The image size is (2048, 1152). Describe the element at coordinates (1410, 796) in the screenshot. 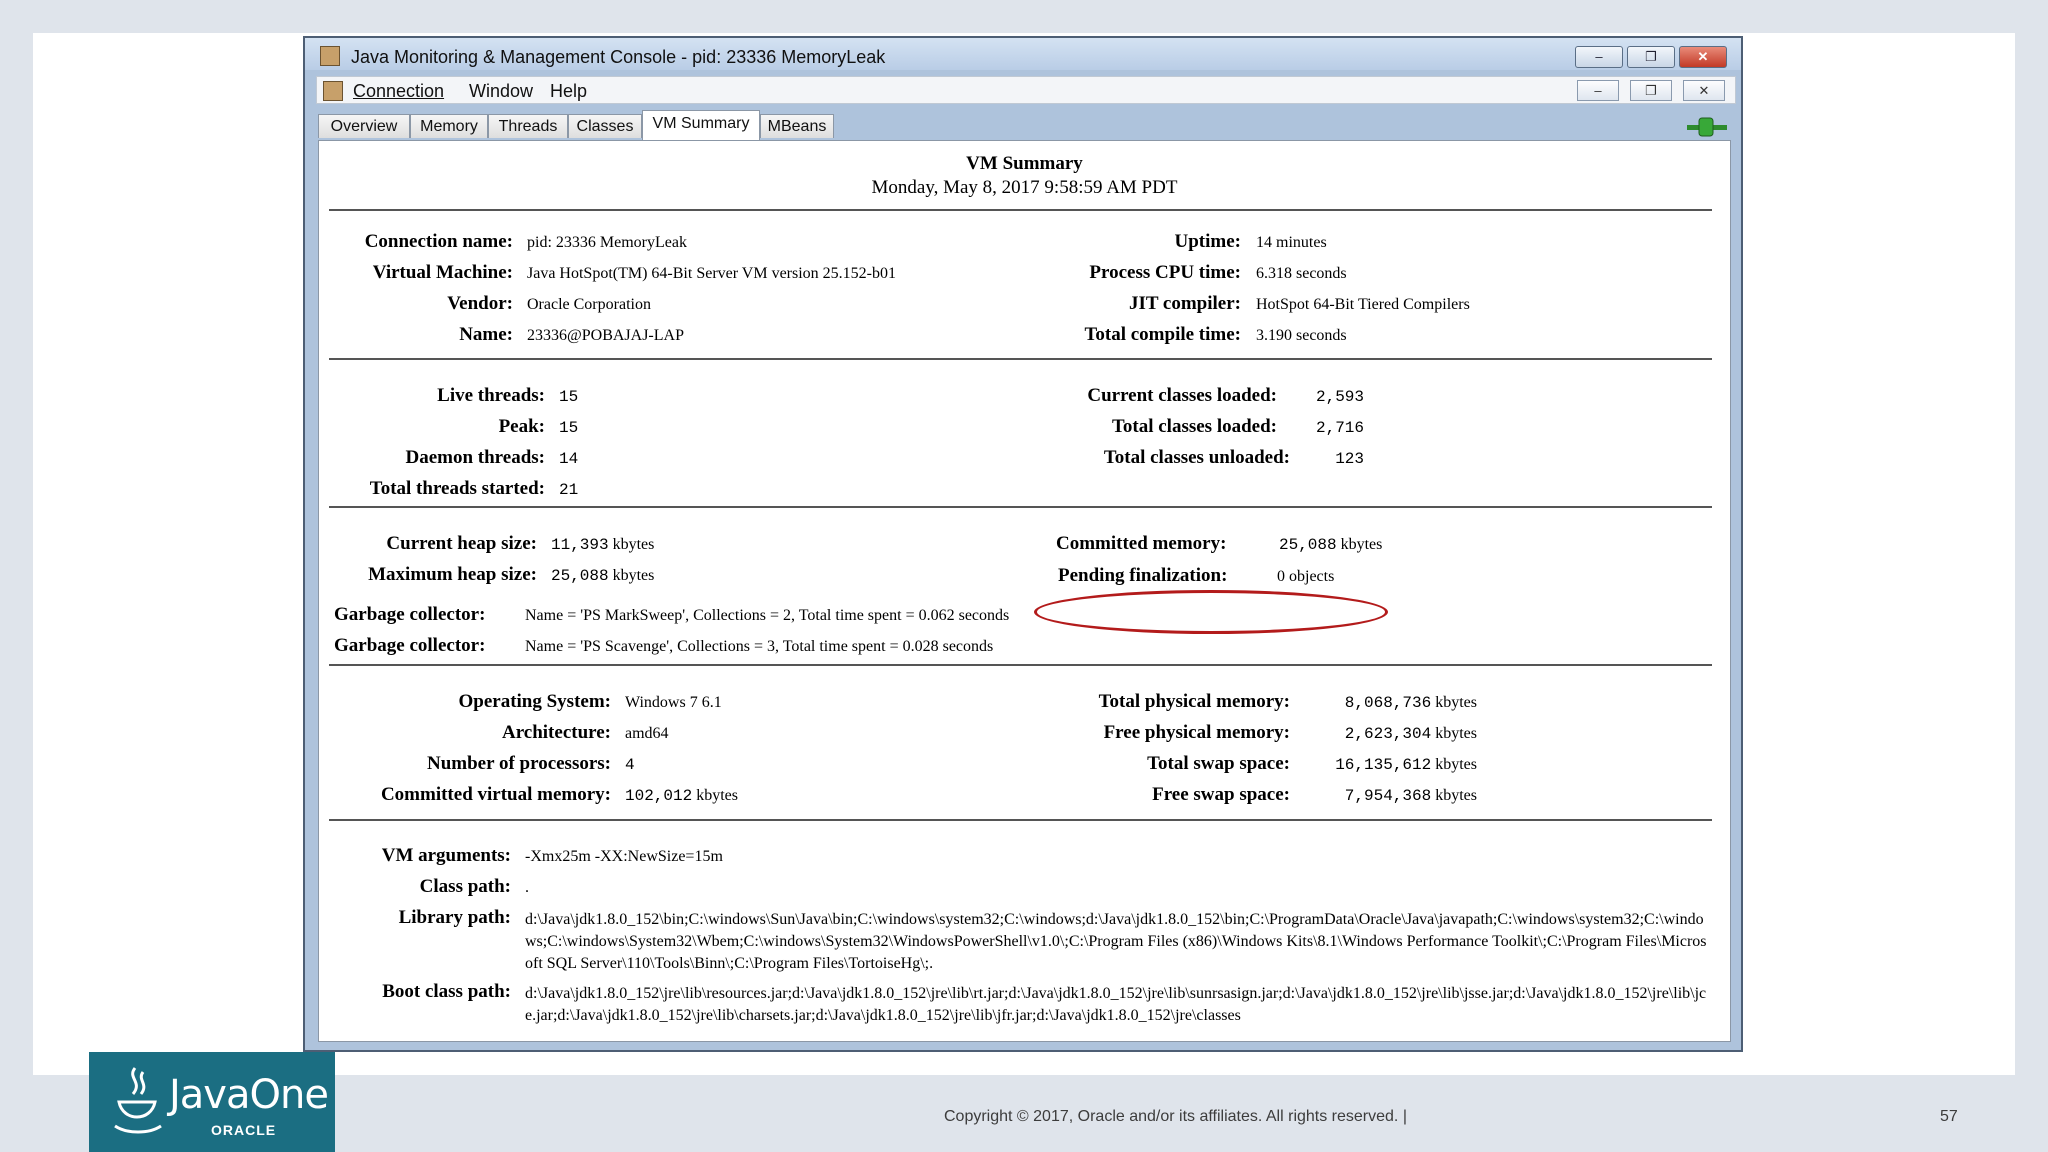

I see `free-swap-space-value: 7,954,368 kbytes` at that location.